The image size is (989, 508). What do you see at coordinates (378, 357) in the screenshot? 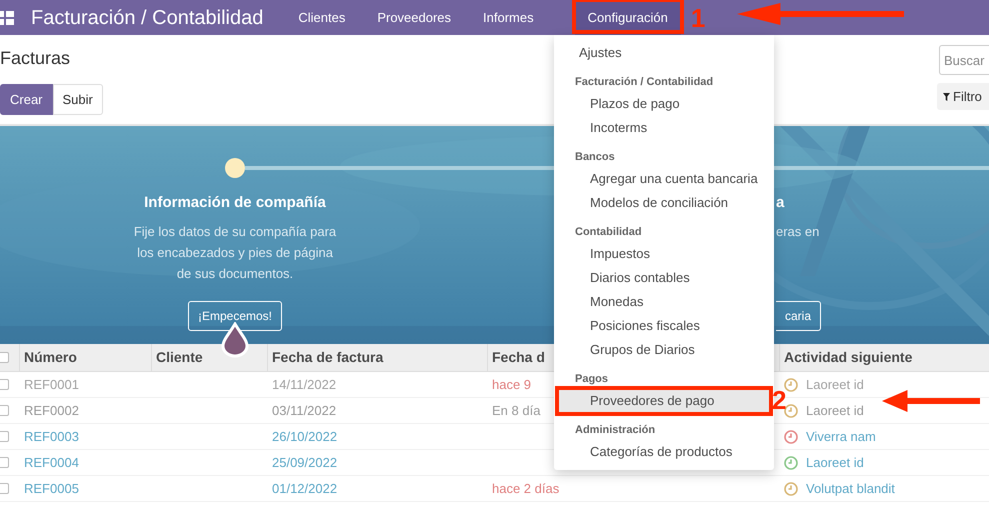
I see `column-header: Fecha de factura` at bounding box center [378, 357].